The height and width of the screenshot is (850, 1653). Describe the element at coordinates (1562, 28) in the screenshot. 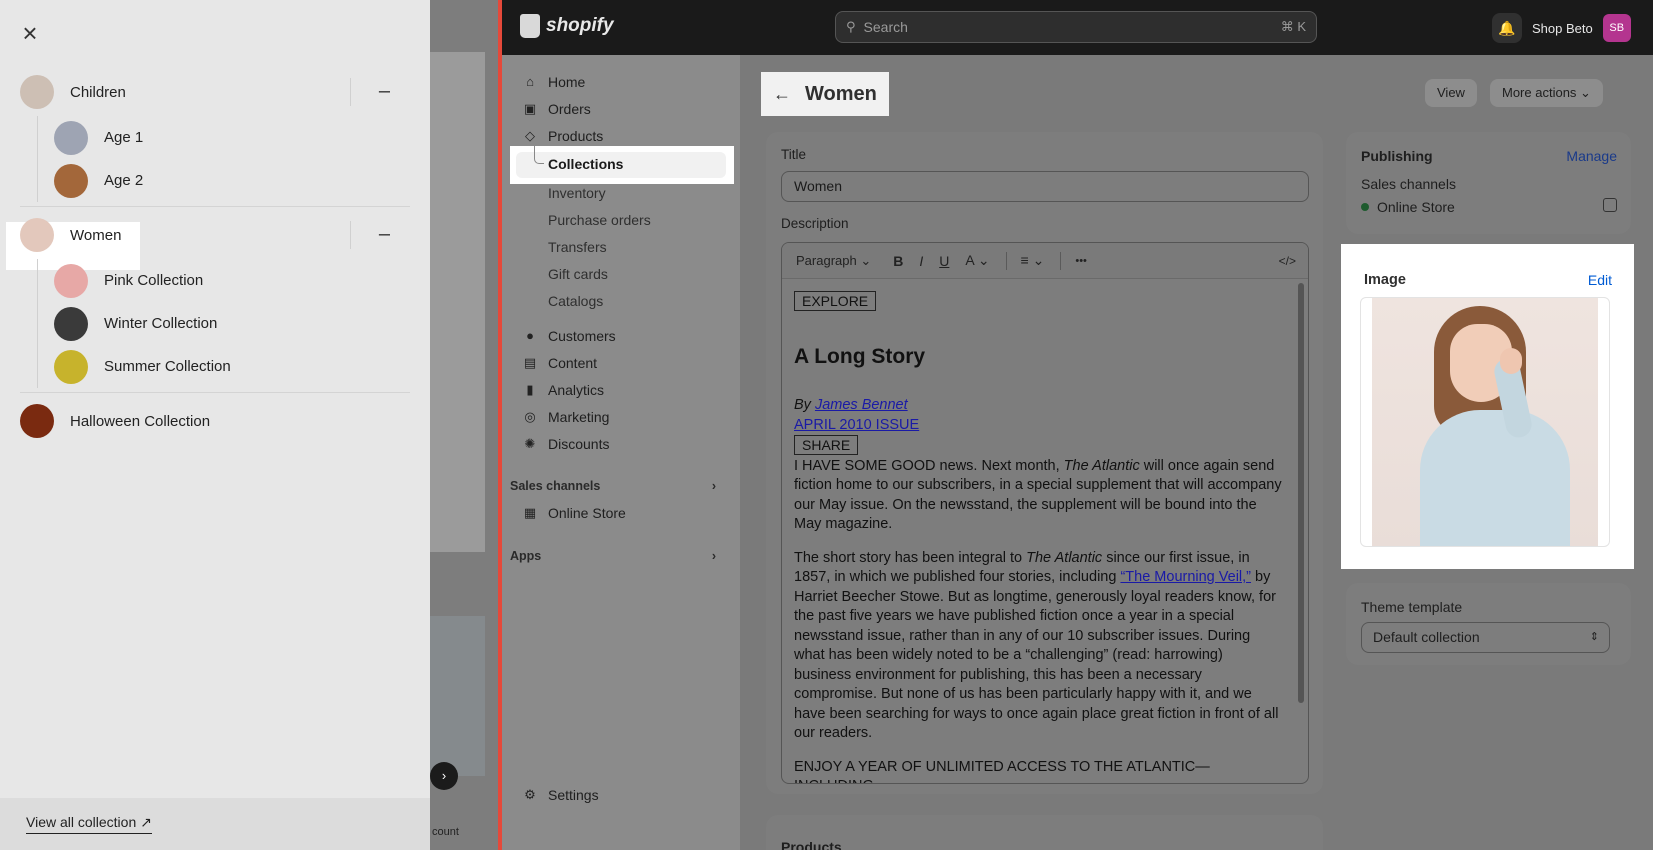

I see `shop-name: Shop Beto` at that location.